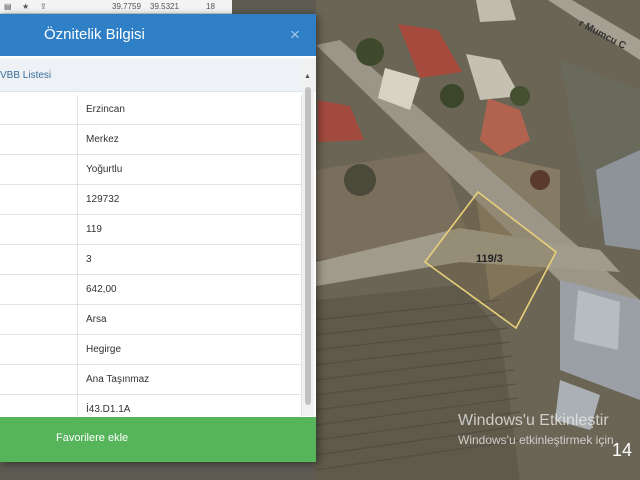 The height and width of the screenshot is (480, 640). I want to click on table-row: Arsa, so click(151, 320).